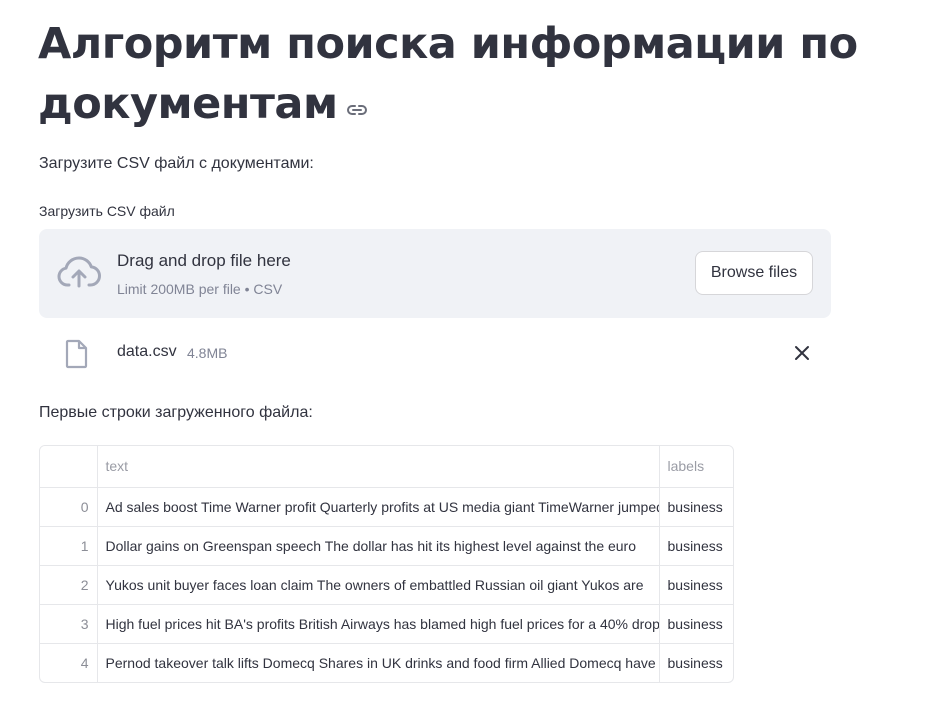 The height and width of the screenshot is (709, 925). Describe the element at coordinates (378, 467) in the screenshot. I see `column-header-text: text` at that location.